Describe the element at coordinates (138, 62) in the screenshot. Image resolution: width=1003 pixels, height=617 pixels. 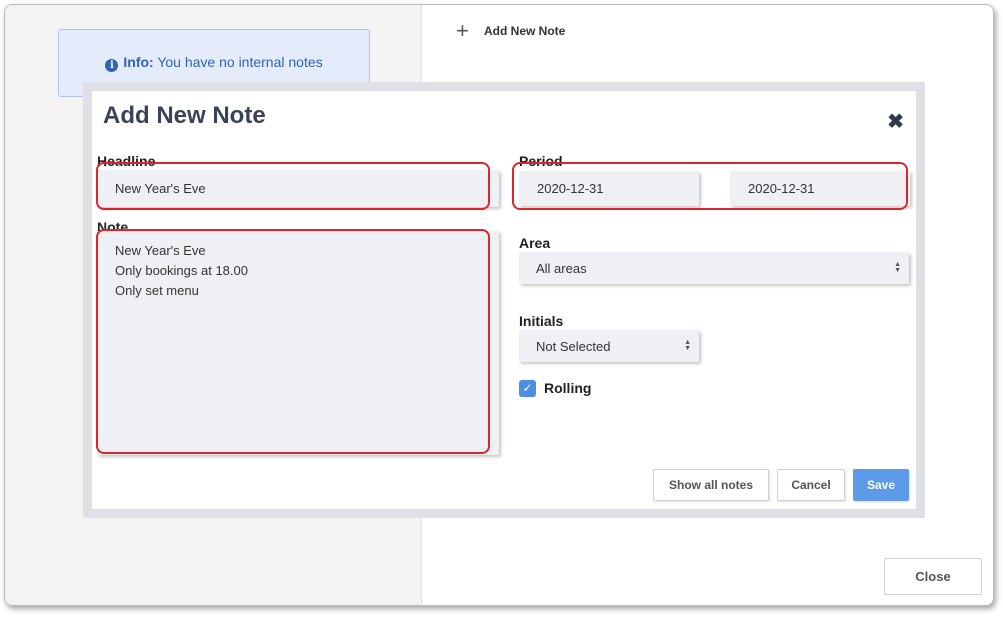
I see `info-label: Info:` at that location.